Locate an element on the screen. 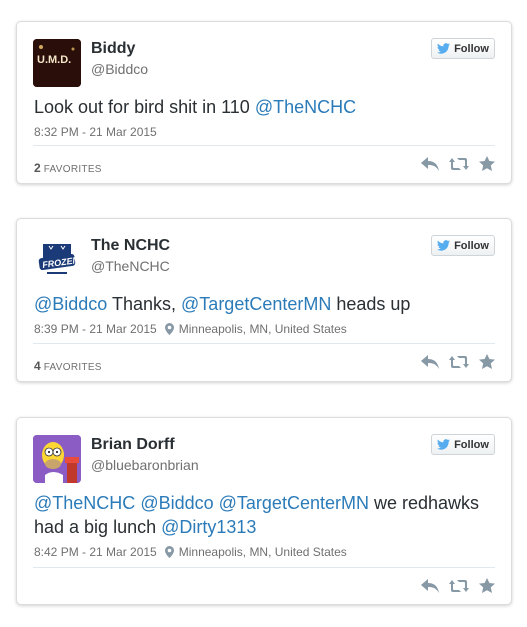  tweet-text-body: Thanks, is located at coordinates (144, 304).